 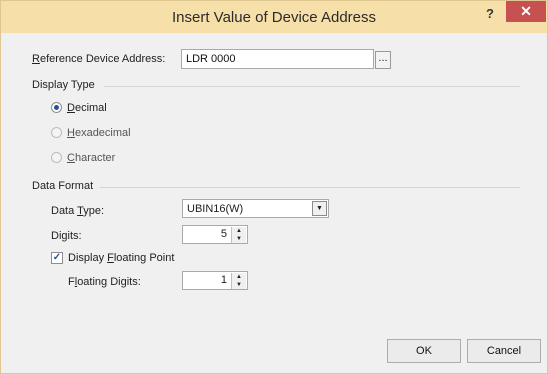 What do you see at coordinates (223, 280) in the screenshot?
I see `floating-digits-value: 1` at bounding box center [223, 280].